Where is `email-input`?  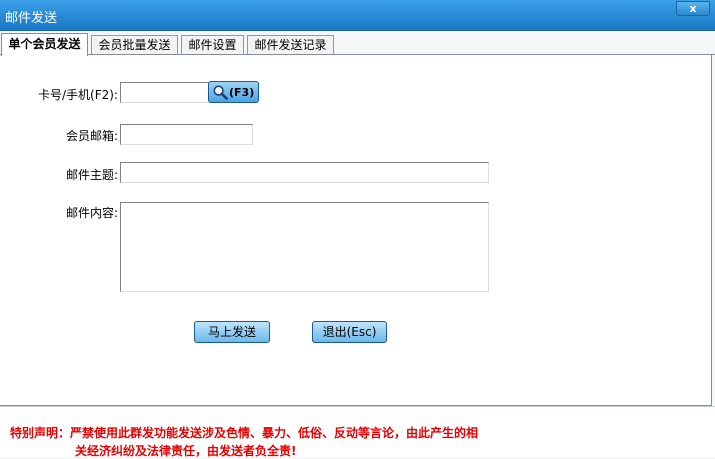
email-input is located at coordinates (186, 134).